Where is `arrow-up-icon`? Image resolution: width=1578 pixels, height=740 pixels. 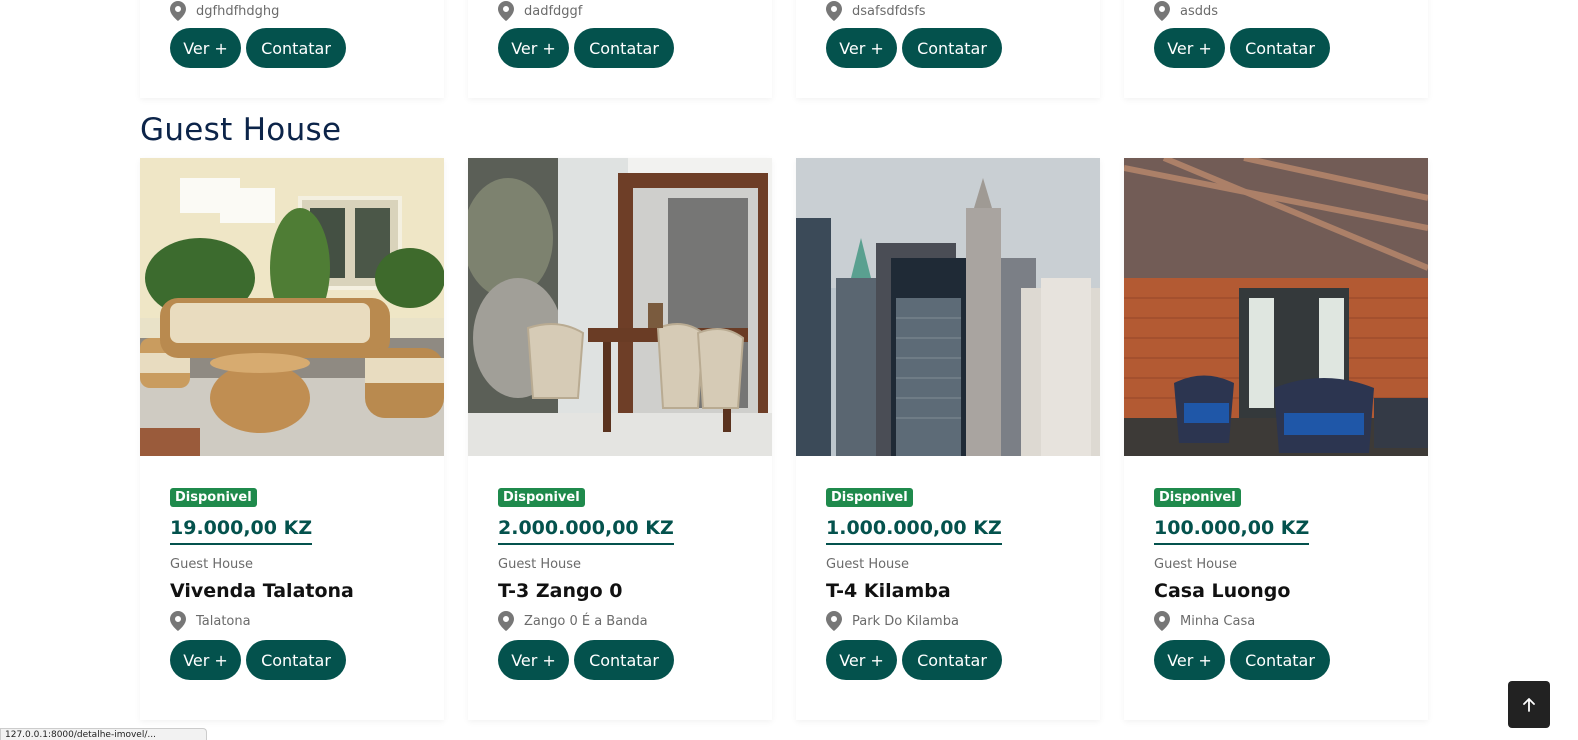
arrow-up-icon is located at coordinates (1529, 704).